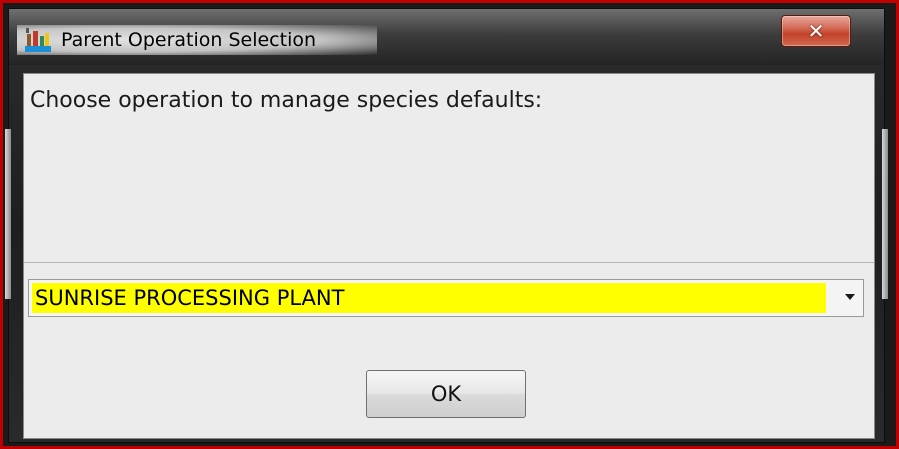  I want to click on close-button: ✕, so click(816, 31).